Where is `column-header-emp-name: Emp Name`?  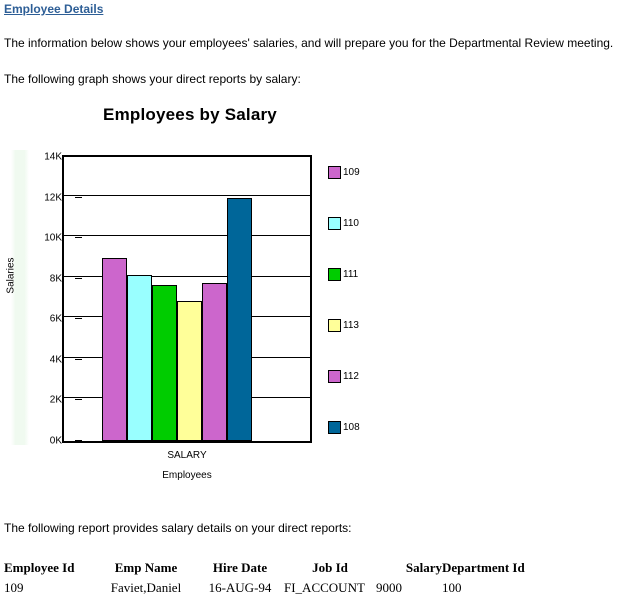
column-header-emp-name: Emp Name is located at coordinates (146, 567).